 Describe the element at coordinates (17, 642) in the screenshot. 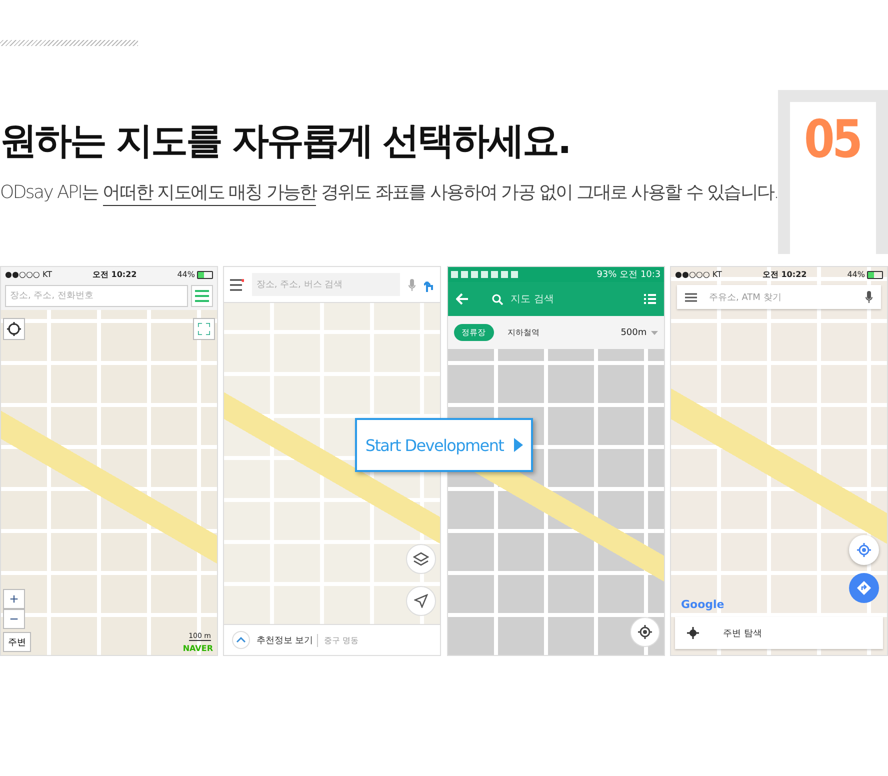

I see `nearby-button: 주변` at that location.